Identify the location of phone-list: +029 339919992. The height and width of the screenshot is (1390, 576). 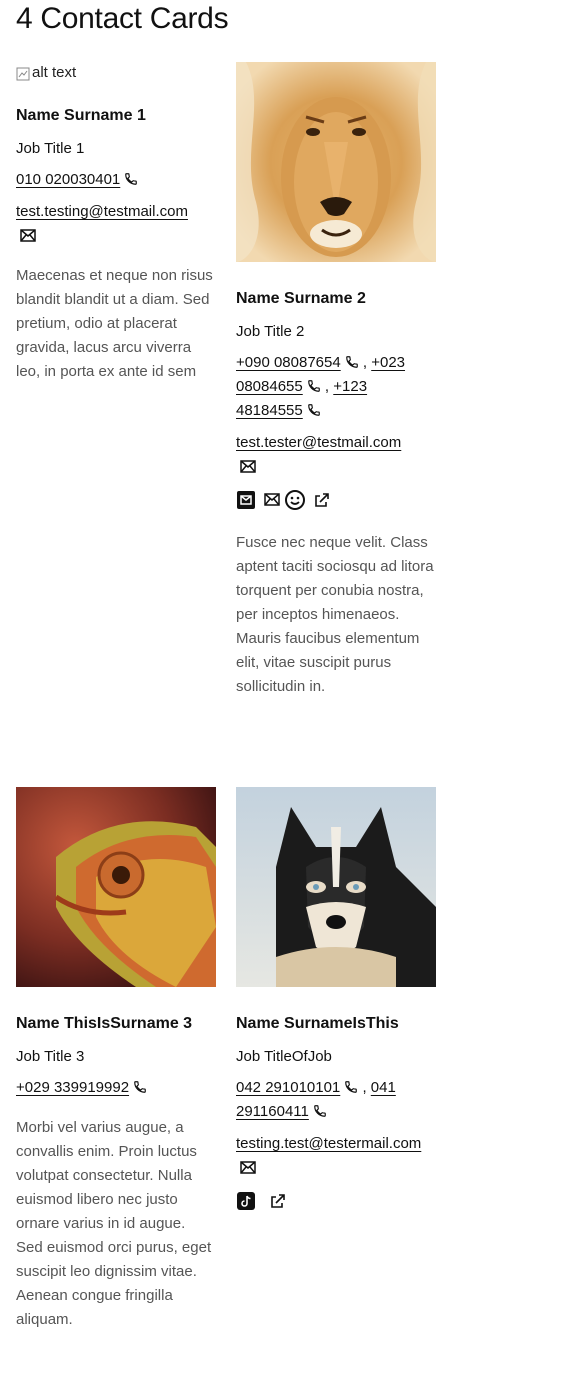
(116, 1088).